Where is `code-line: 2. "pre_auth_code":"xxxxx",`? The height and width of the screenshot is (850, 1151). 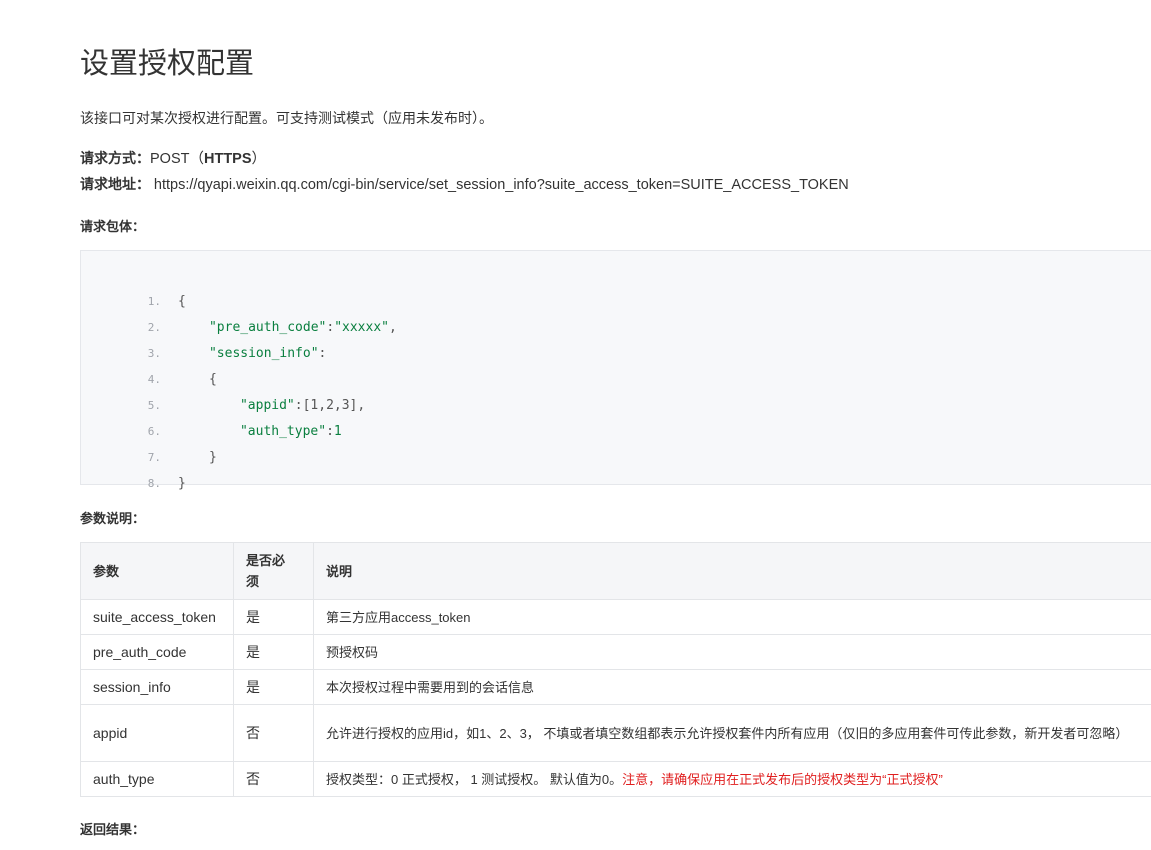 code-line: 2. "pre_auth_code":"xxxxx", is located at coordinates (239, 312).